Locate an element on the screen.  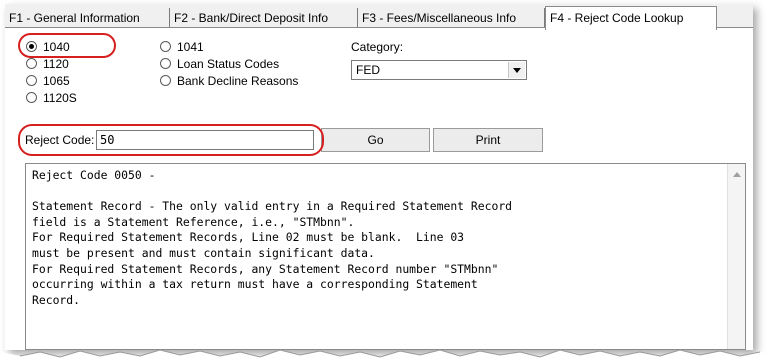
torn-edge-decoration is located at coordinates (385, 356).